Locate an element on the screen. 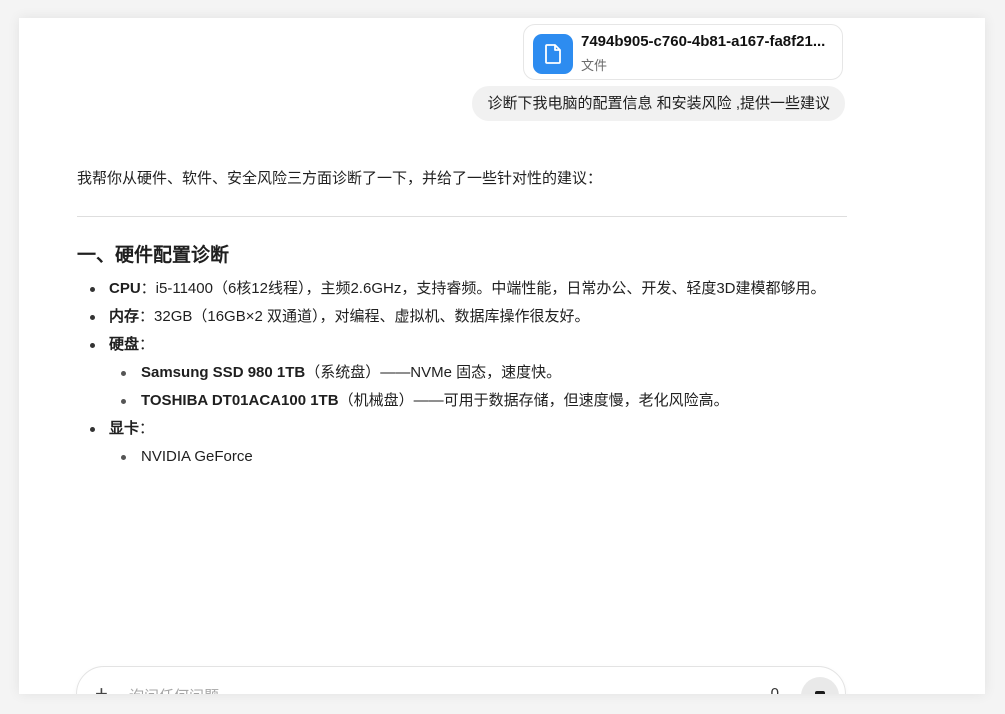 This screenshot has height=714, width=1005. disk-label: 硬盘 is located at coordinates (124, 344).